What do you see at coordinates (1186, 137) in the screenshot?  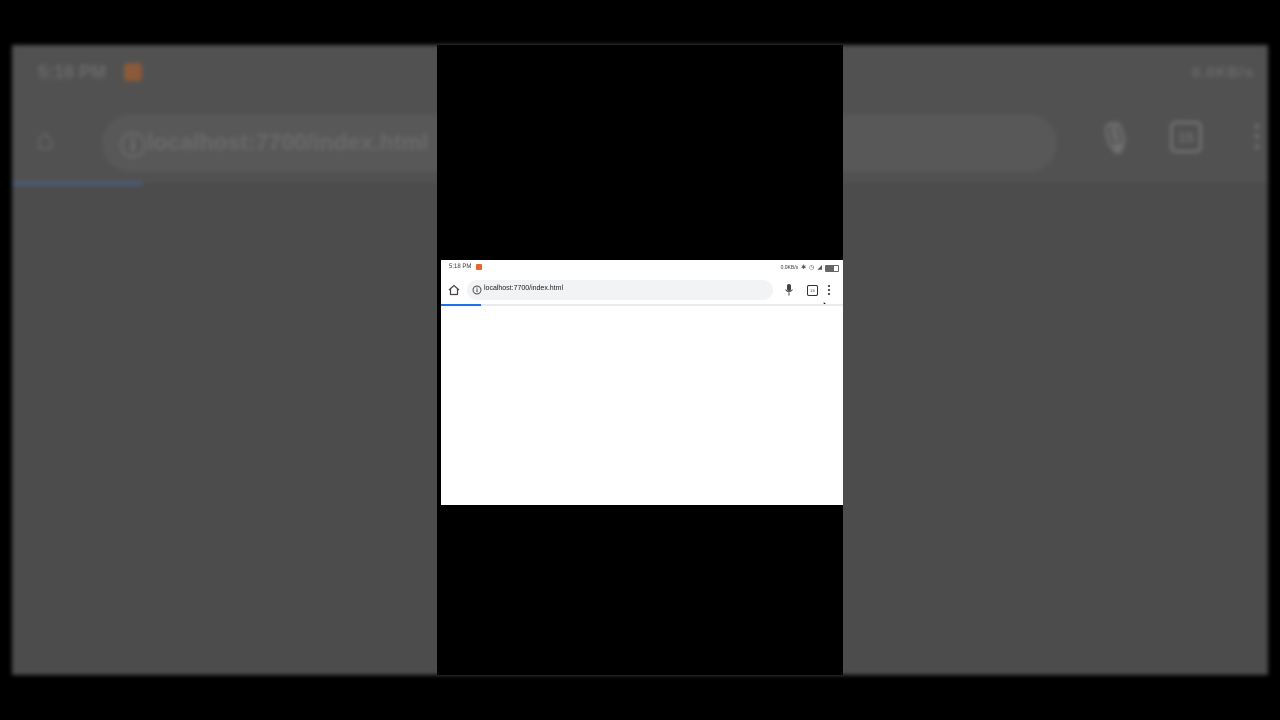 I see `bg-tabs-icon: 15` at bounding box center [1186, 137].